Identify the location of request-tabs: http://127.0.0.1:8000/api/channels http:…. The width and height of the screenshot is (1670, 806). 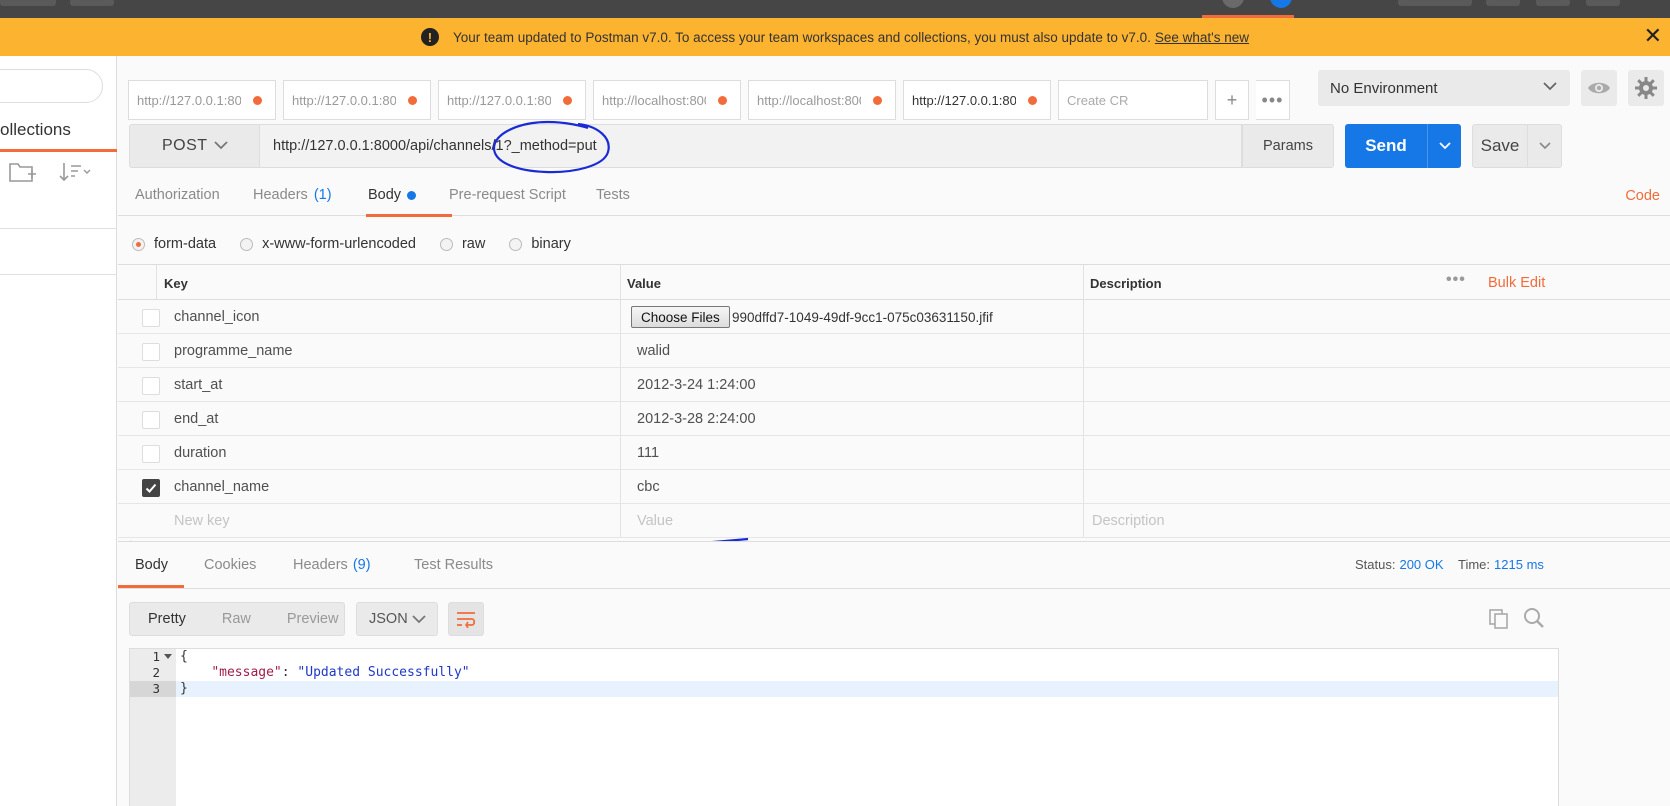
(709, 100).